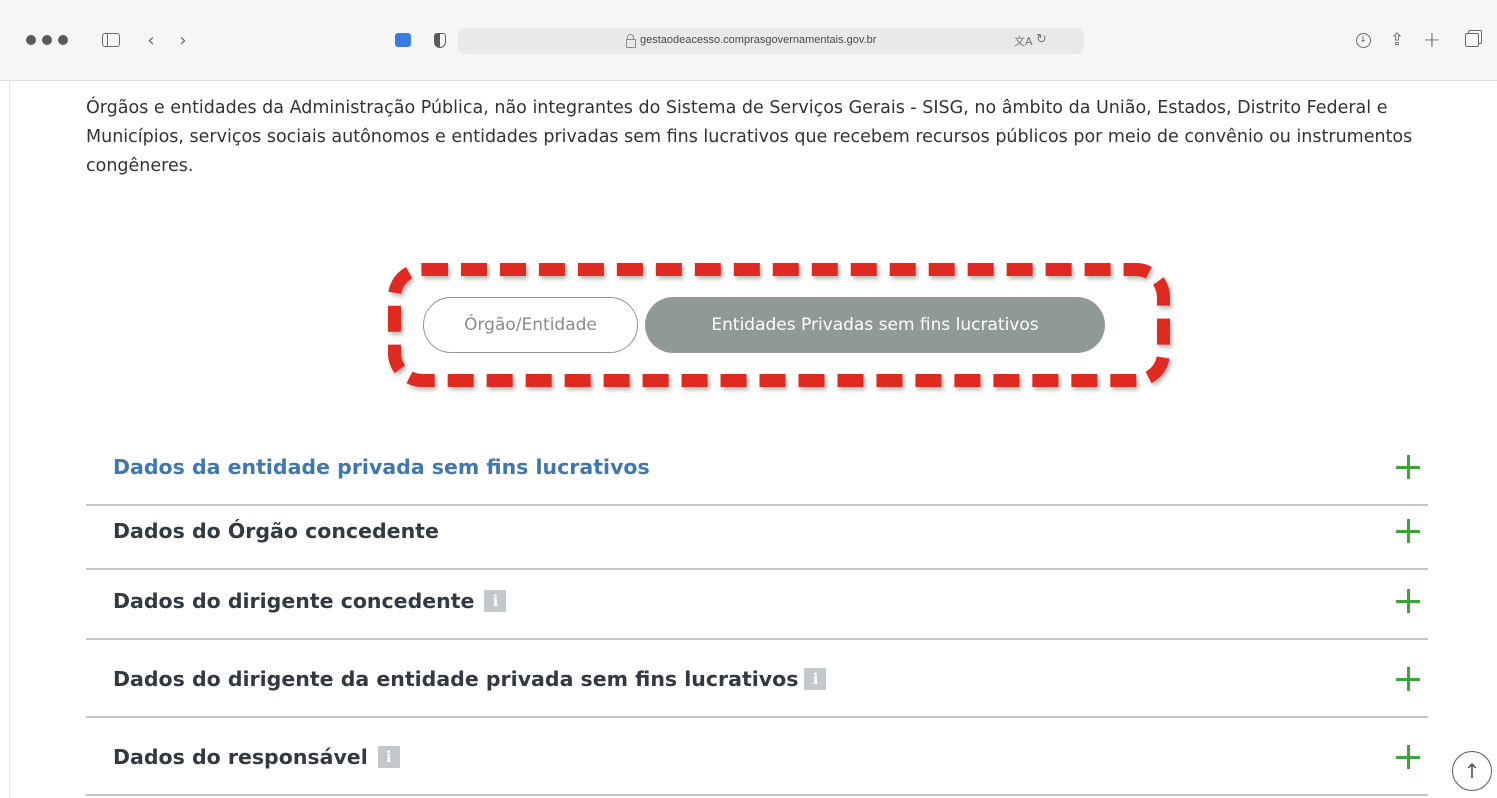 The width and height of the screenshot is (1497, 798). Describe the element at coordinates (63, 40) in the screenshot. I see `zoom-window-dot` at that location.